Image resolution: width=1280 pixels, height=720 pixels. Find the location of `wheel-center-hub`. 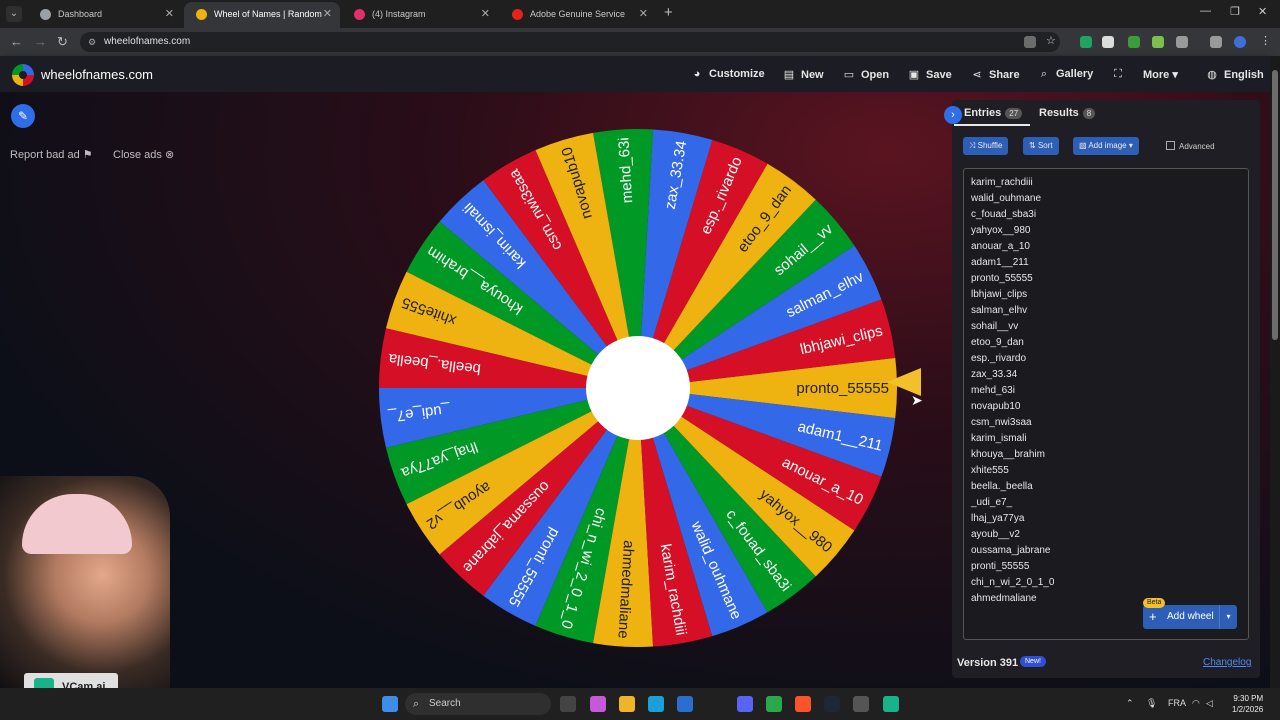

wheel-center-hub is located at coordinates (638, 388).